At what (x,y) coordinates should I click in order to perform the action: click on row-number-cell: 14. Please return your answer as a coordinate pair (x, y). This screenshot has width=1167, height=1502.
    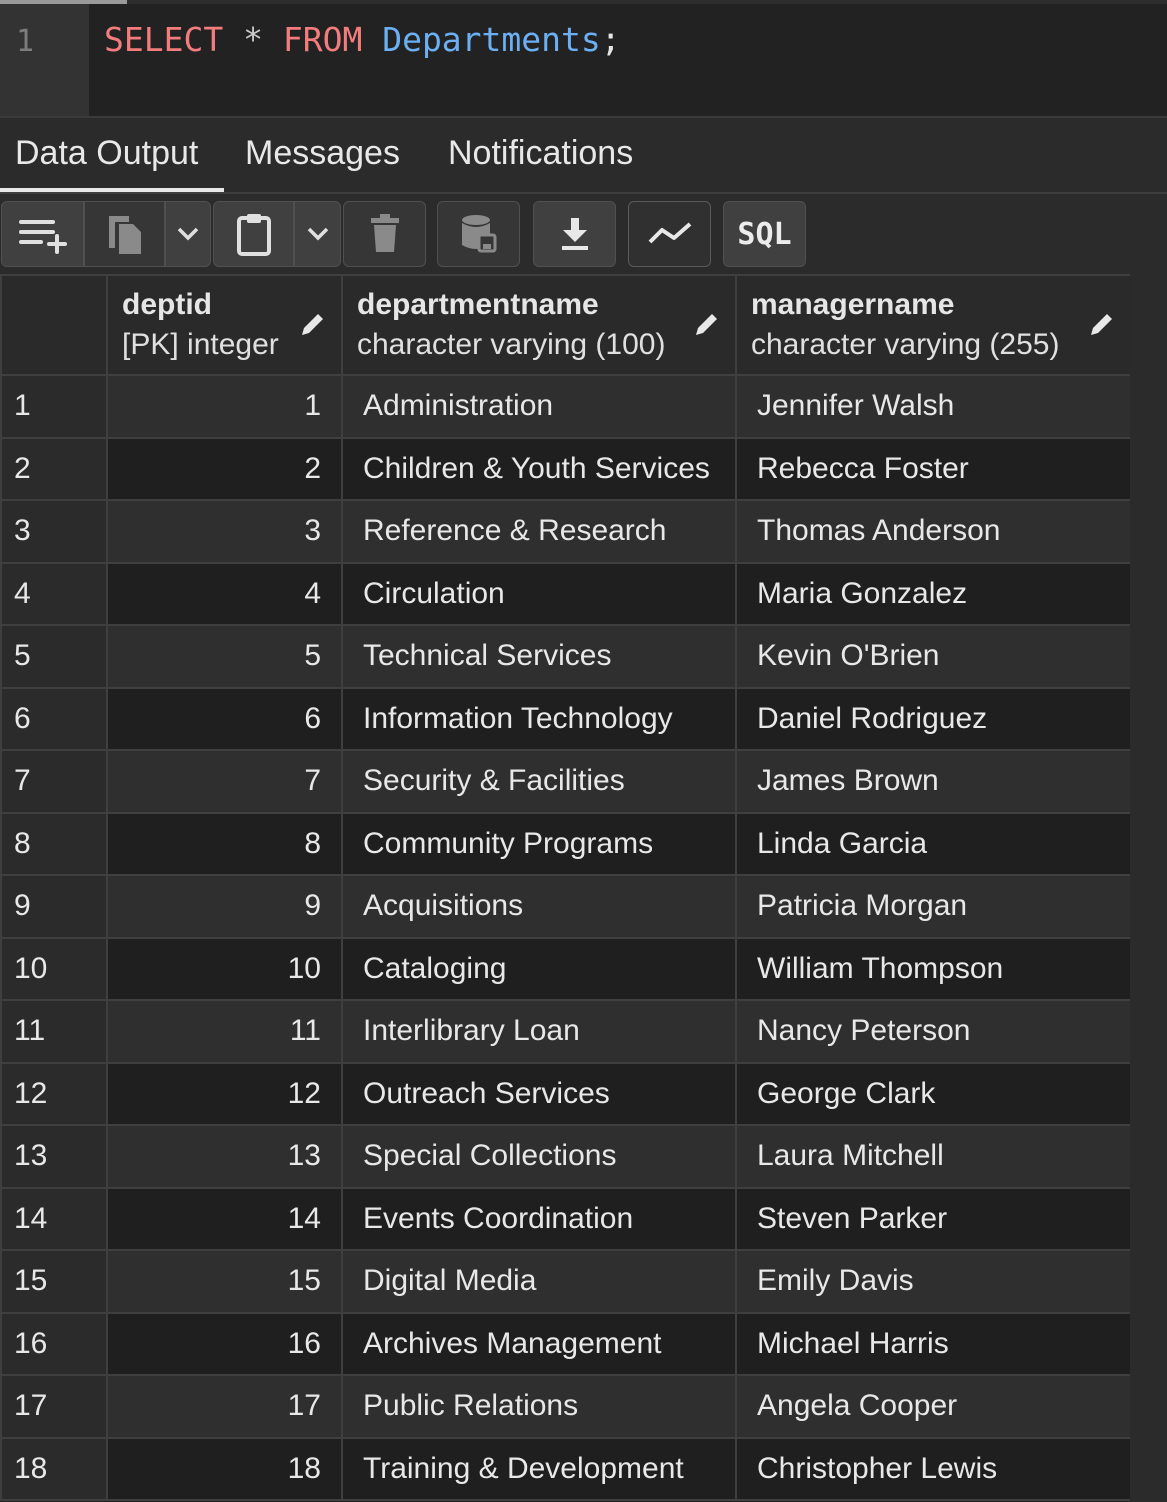
    Looking at the image, I should click on (54, 1218).